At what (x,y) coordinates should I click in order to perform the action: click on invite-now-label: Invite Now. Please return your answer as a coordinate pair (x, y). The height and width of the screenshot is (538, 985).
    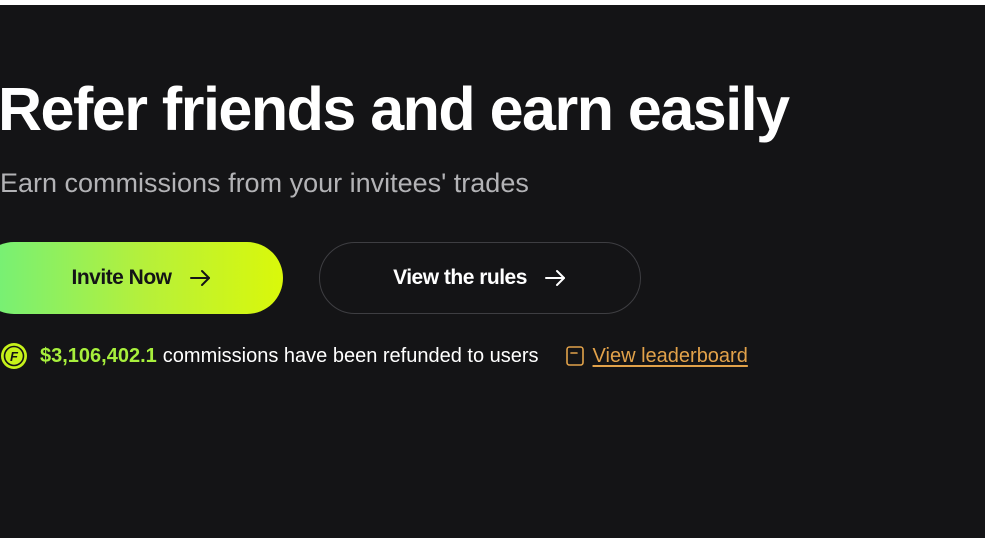
    Looking at the image, I should click on (121, 277).